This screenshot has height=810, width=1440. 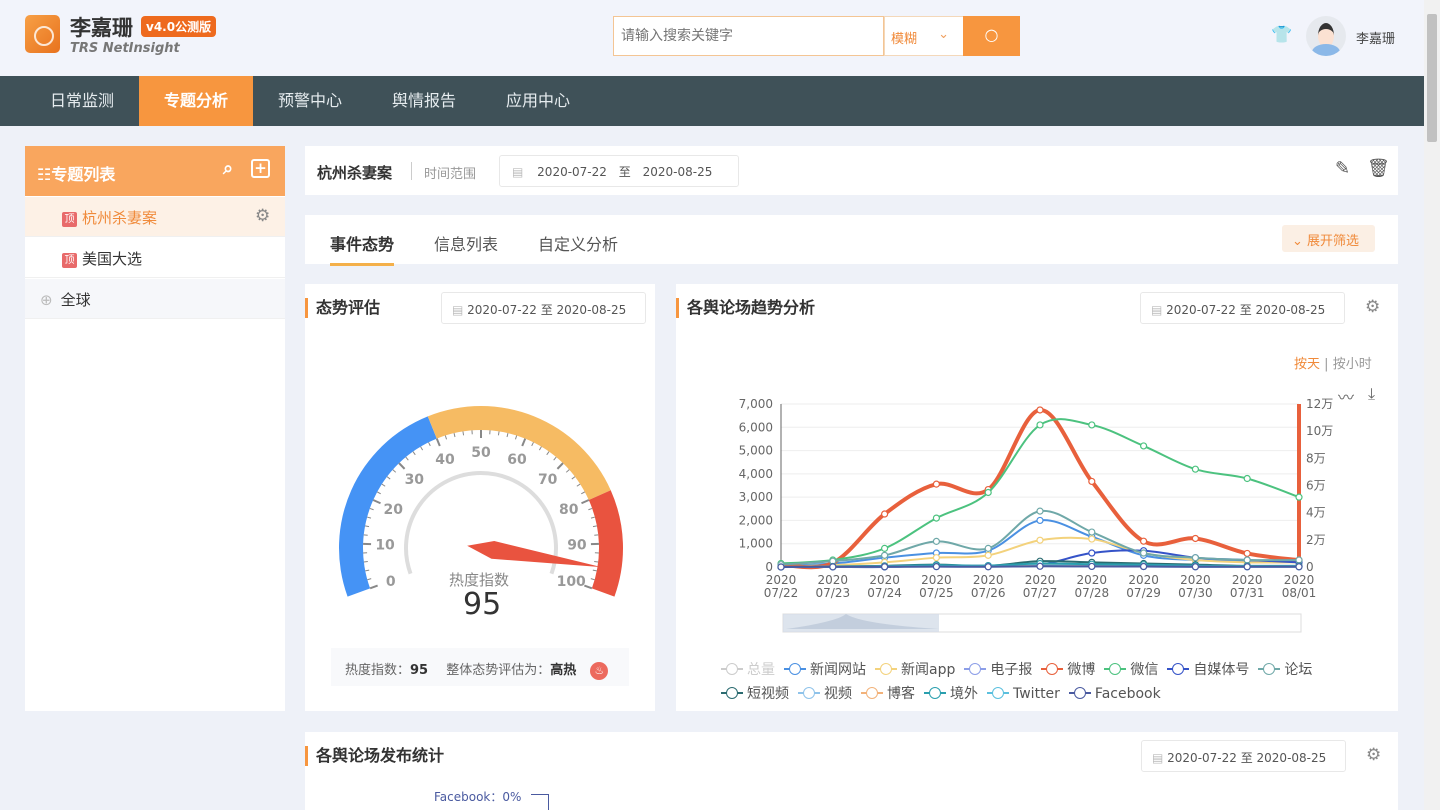 I want to click on y-right-tick-label: 12万, so click(x=1319, y=404).